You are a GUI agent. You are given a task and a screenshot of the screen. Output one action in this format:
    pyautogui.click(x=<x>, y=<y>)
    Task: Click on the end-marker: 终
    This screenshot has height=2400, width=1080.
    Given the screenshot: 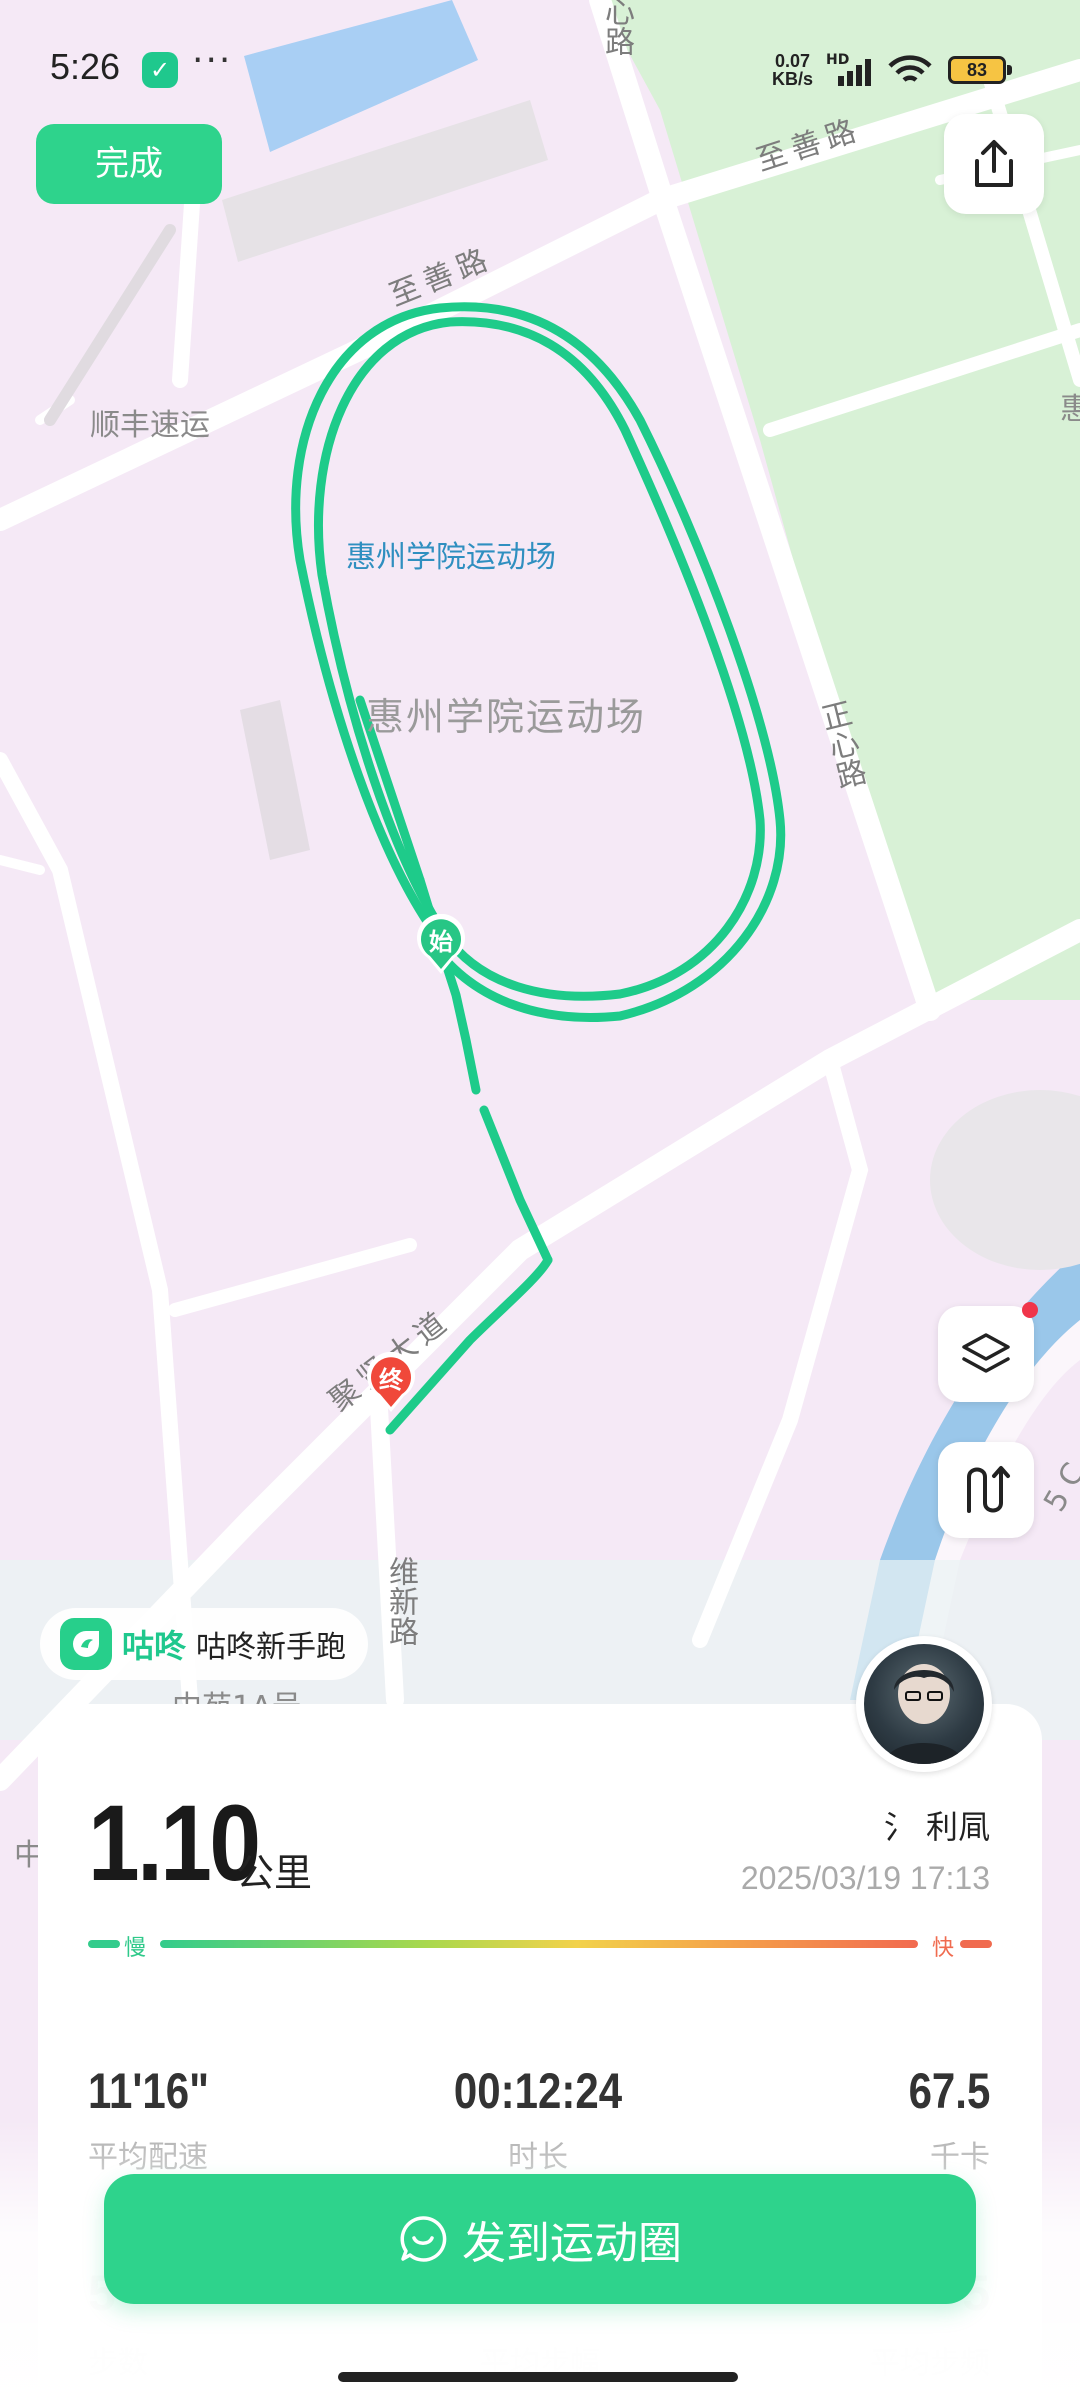 What is the action you would take?
    pyautogui.click(x=391, y=1382)
    